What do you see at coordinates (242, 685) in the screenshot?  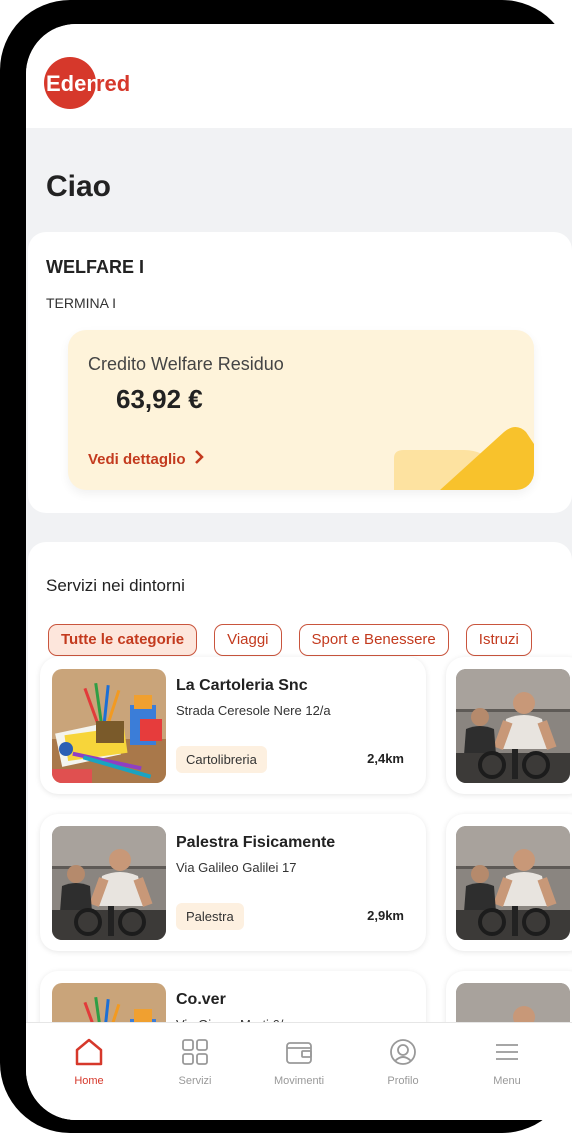 I see `place-name: La Cartoleria Snc` at bounding box center [242, 685].